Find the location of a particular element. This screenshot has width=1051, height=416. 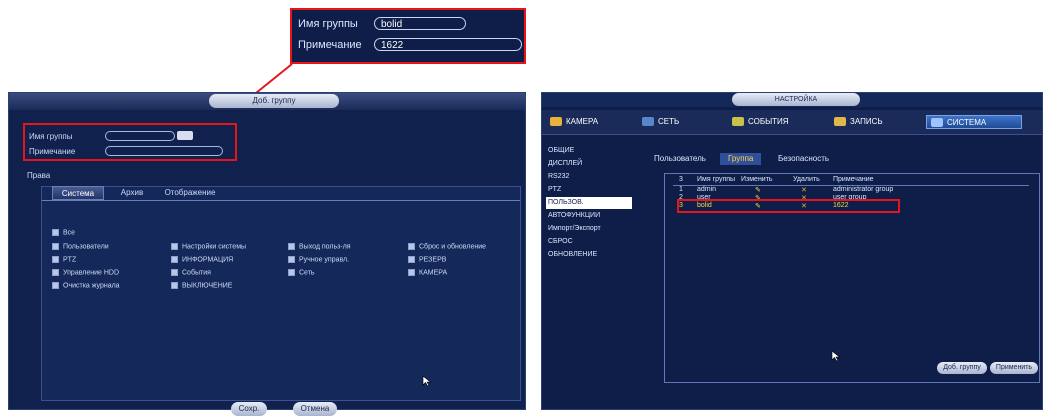

keyboard-icon is located at coordinates (185, 135).